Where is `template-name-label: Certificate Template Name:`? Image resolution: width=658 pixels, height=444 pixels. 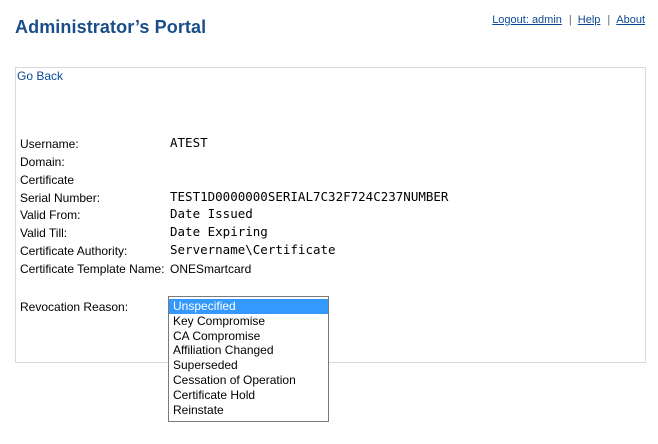
template-name-label: Certificate Template Name: is located at coordinates (92, 269).